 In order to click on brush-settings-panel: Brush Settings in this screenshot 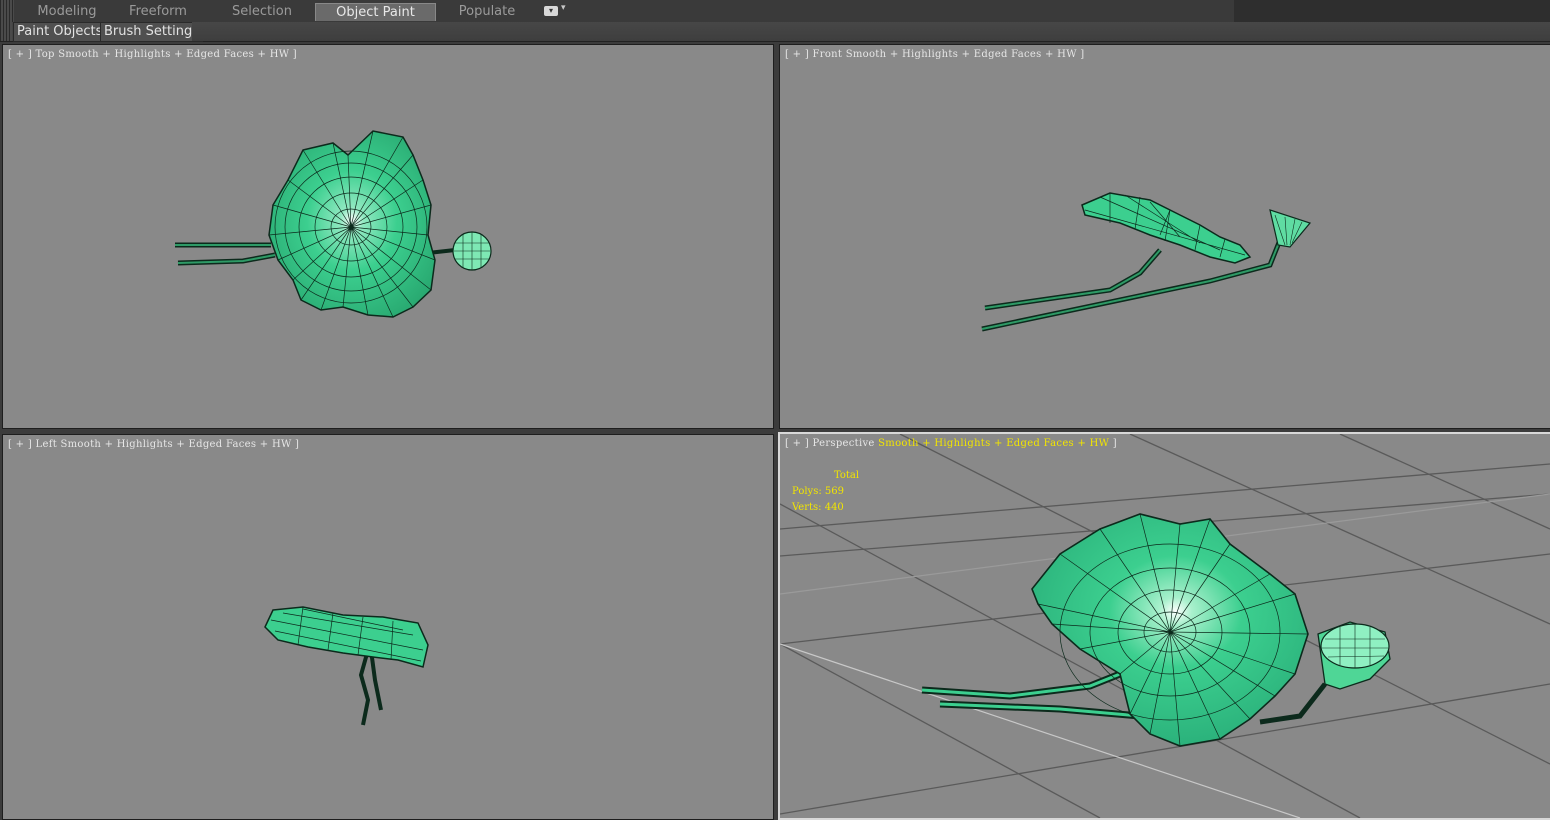, I will do `click(151, 32)`.